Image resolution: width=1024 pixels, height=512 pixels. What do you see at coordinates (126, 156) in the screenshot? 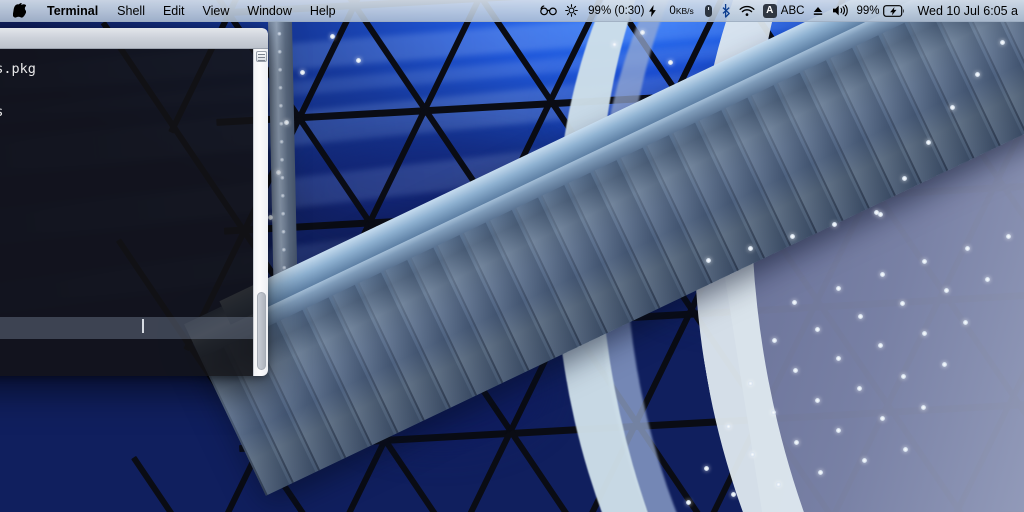
I see `terminal-line: vairpods` at bounding box center [126, 156].